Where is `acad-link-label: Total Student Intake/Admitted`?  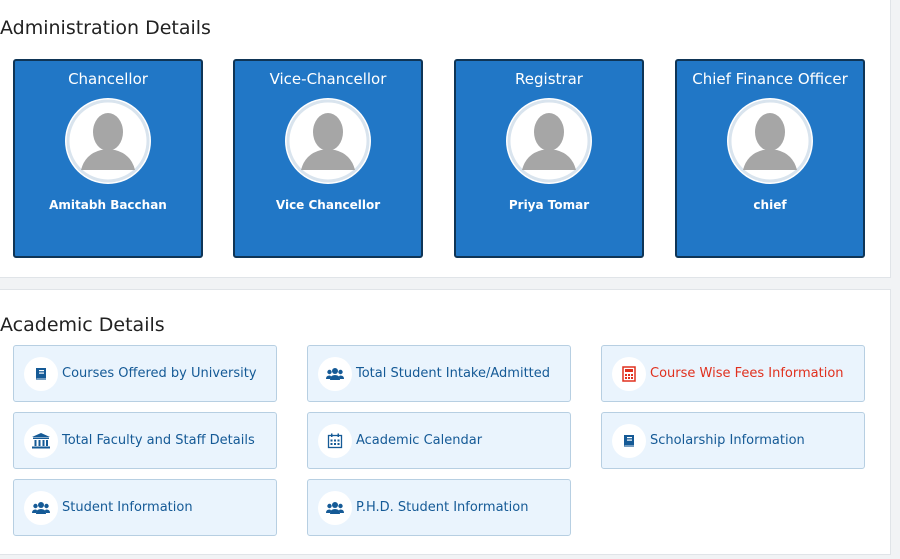 acad-link-label: Total Student Intake/Admitted is located at coordinates (453, 373).